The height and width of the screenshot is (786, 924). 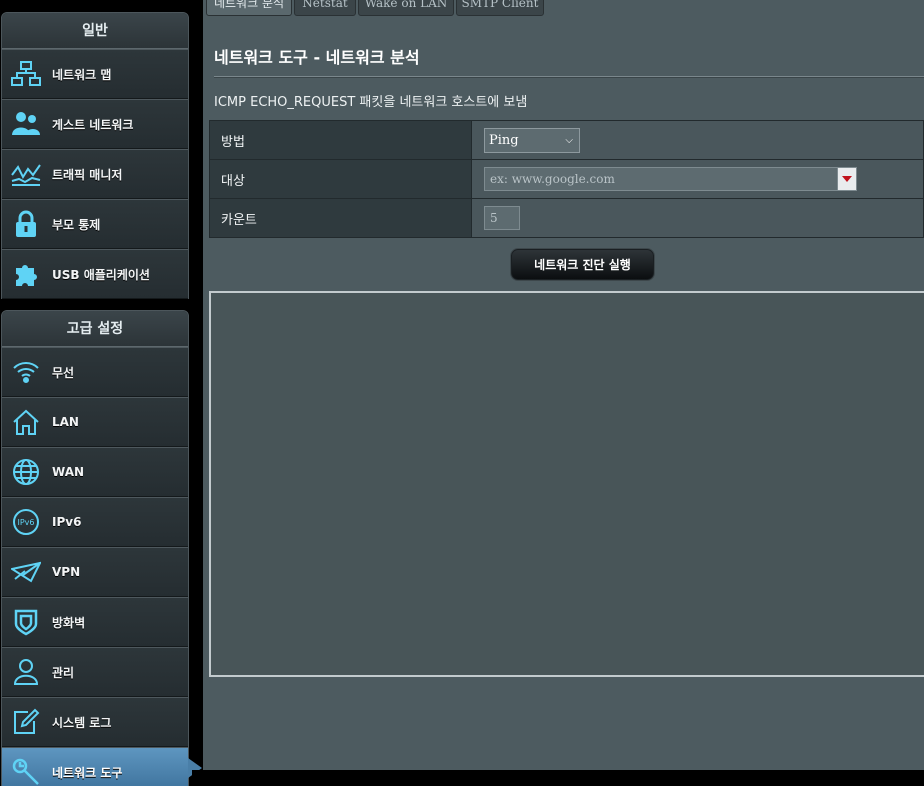 I want to click on sidebar-item-system-log: 시스템 로그, so click(x=95, y=722).